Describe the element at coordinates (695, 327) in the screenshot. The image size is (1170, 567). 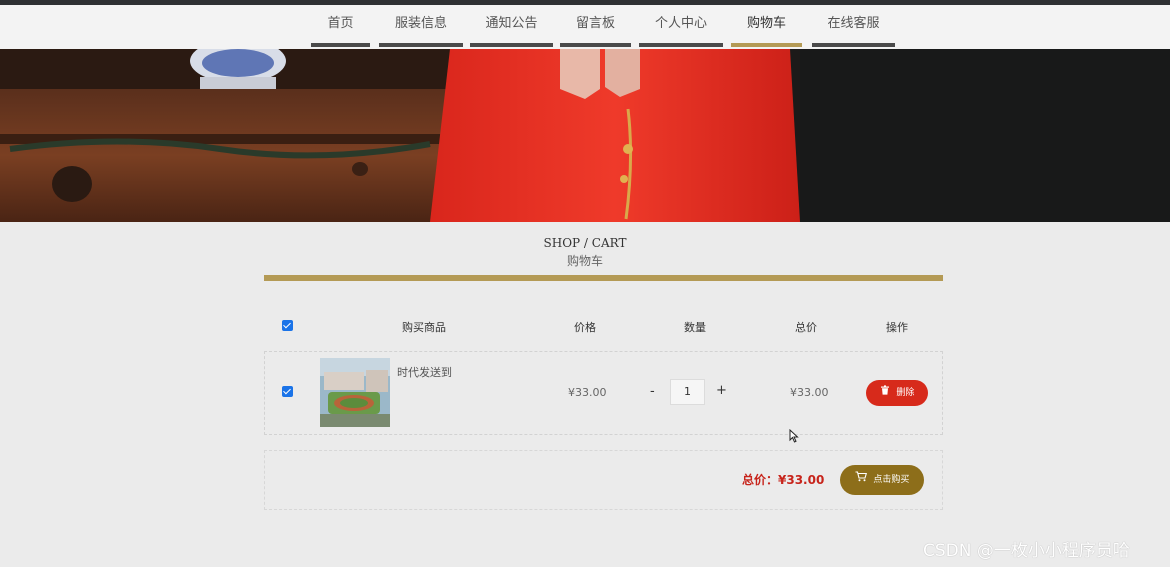
I see `header-quantity: 数量` at that location.